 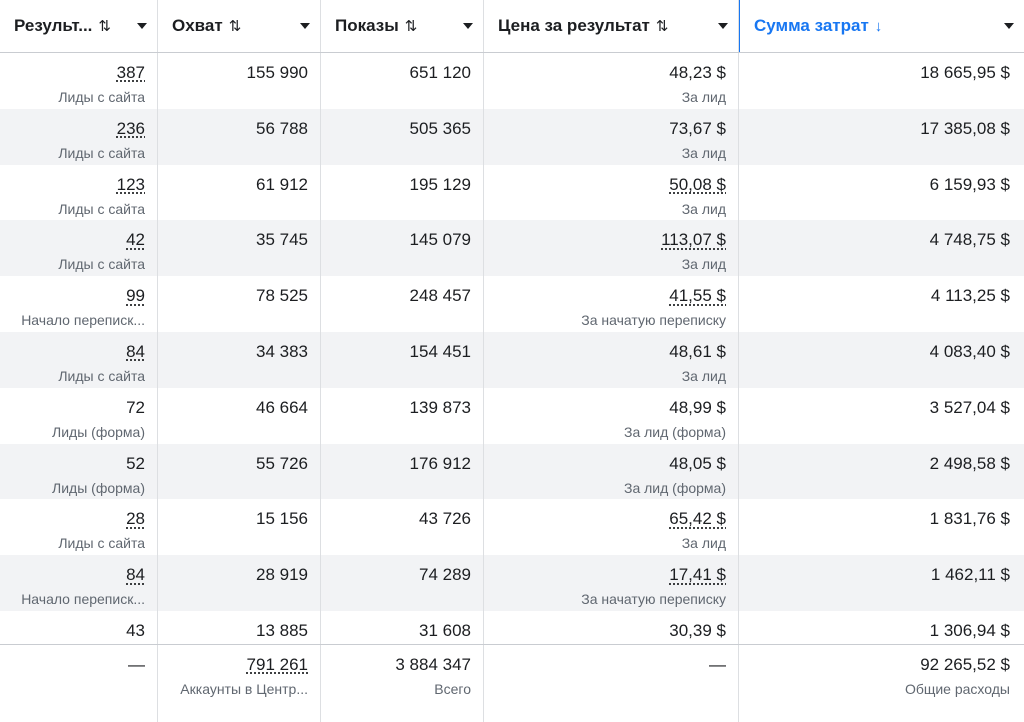 What do you see at coordinates (611, 472) in the screenshot?
I see `cost-per-result-cell: 48,05 $ За лид (форма)` at bounding box center [611, 472].